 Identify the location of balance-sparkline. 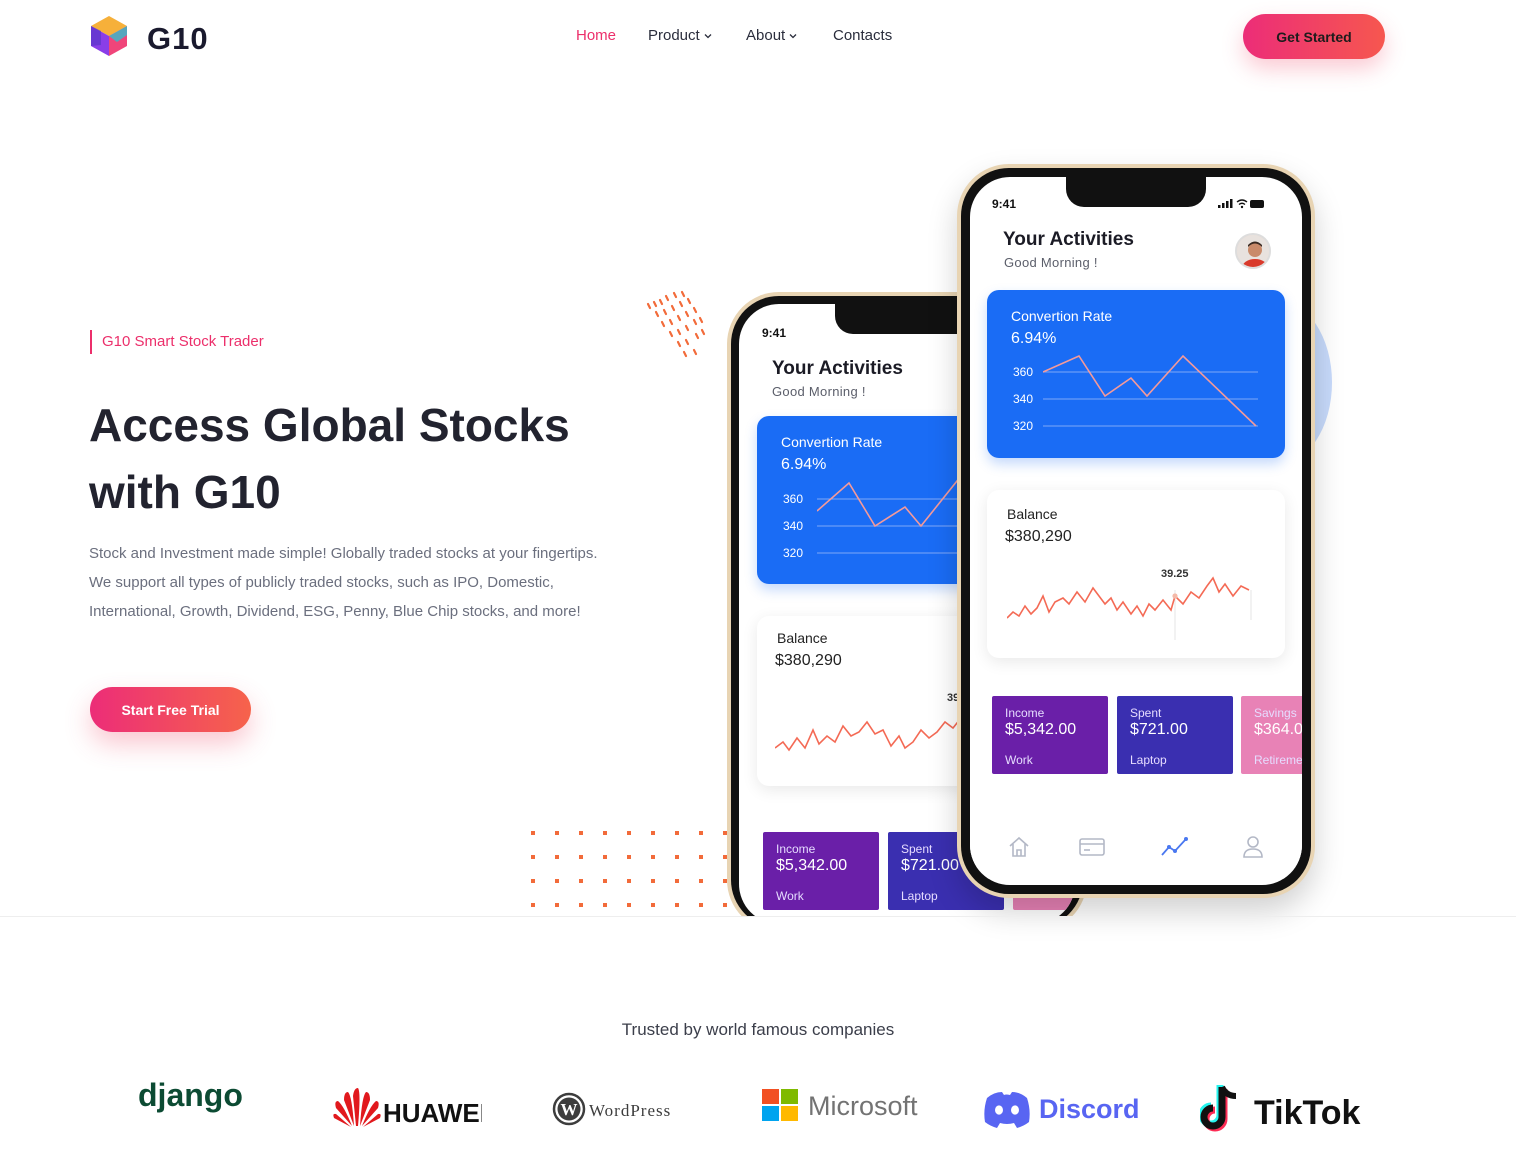
(1129, 608).